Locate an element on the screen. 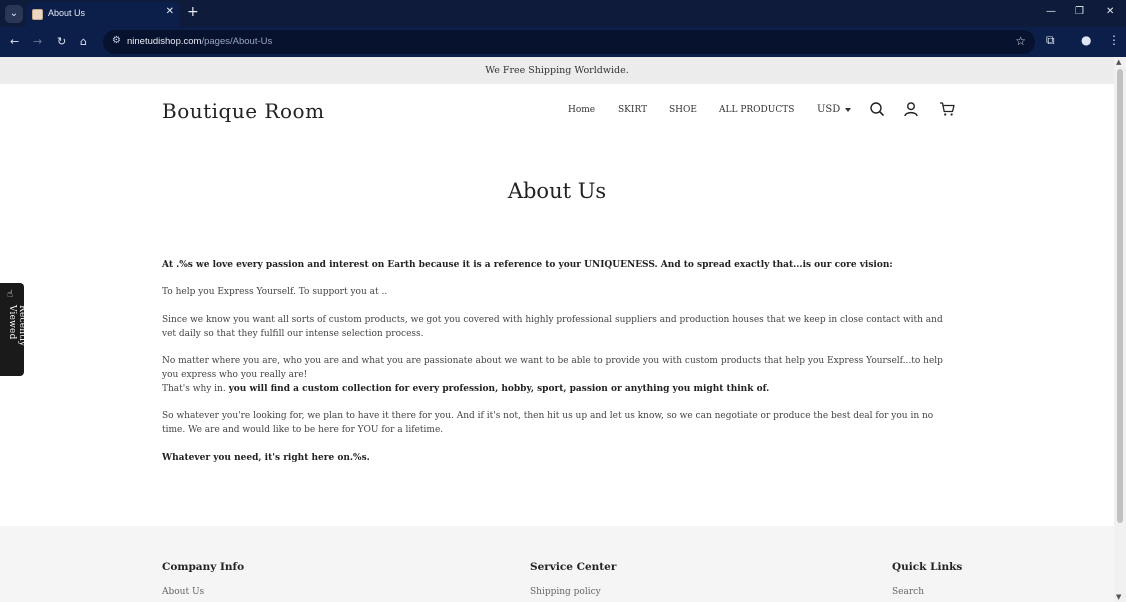 This screenshot has width=1126, height=602. announcement-bar: We Free Shipping Worldwide. is located at coordinates (557, 70).